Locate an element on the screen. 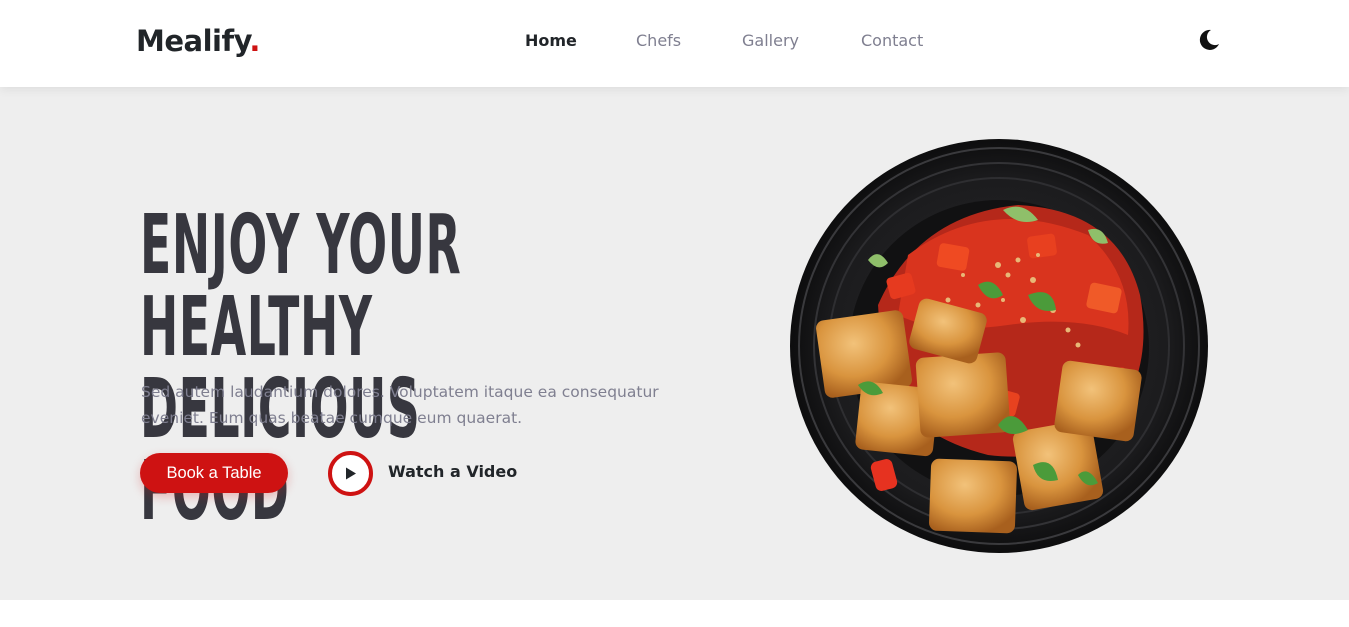  hero-title-line-1: Enjoy Your Healthy is located at coordinates (301, 286).